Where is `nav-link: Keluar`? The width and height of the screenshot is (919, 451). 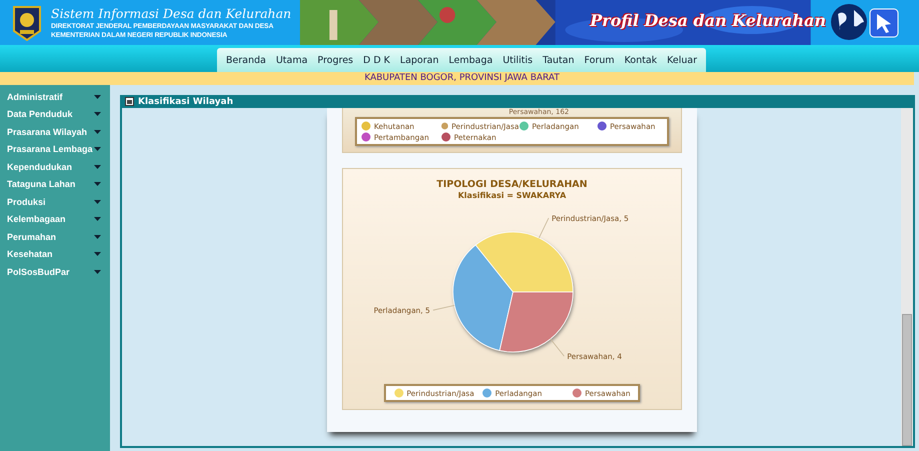 nav-link: Keluar is located at coordinates (682, 60).